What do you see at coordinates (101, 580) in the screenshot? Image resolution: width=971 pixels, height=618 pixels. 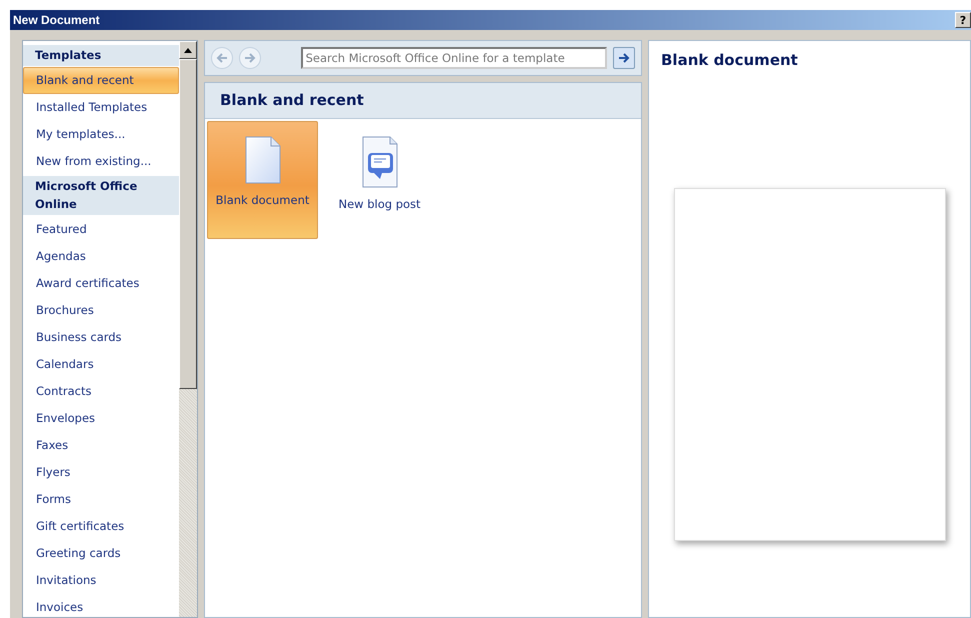 I see `category-item: Invitations` at bounding box center [101, 580].